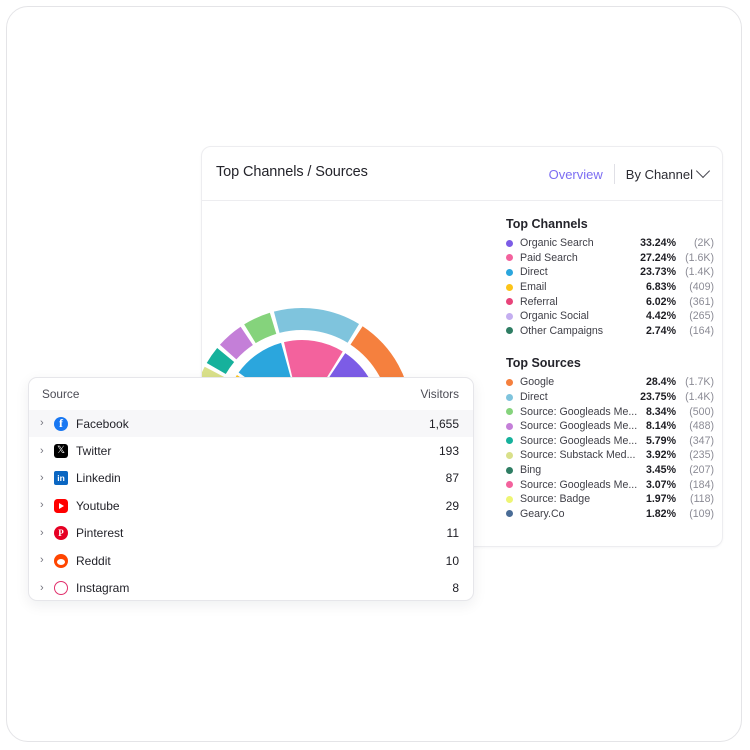 The width and height of the screenshot is (750, 750). I want to click on legend-title-sources: Top Sources, so click(543, 363).